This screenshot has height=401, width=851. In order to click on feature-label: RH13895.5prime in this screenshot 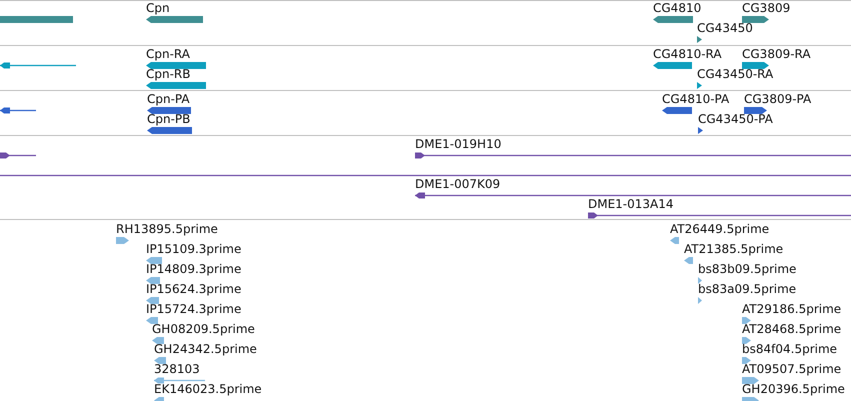, I will do `click(167, 229)`.